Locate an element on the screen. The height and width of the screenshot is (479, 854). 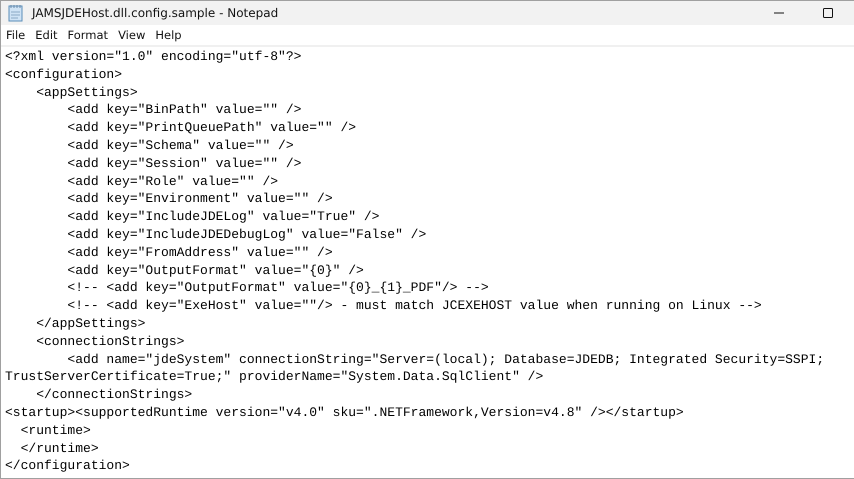
code-line: <configuration> is located at coordinates (63, 75).